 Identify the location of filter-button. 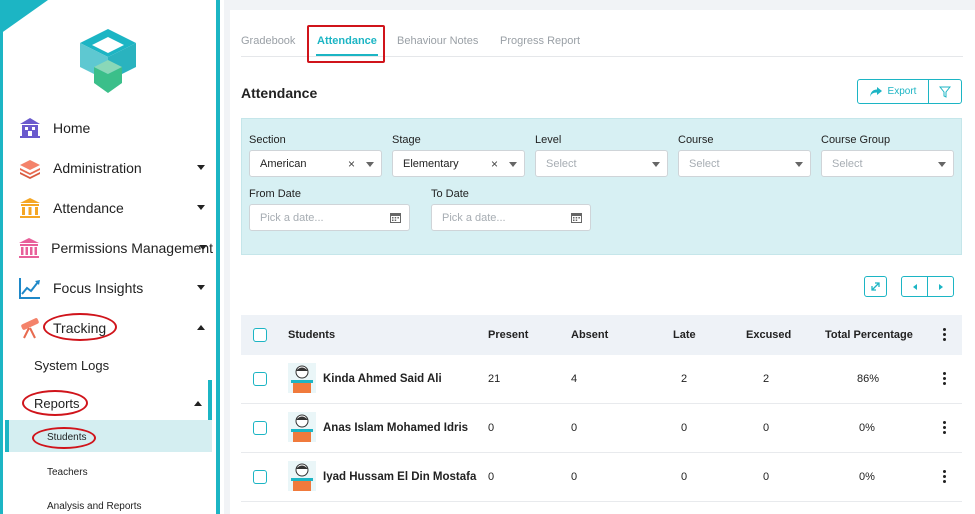
(945, 91).